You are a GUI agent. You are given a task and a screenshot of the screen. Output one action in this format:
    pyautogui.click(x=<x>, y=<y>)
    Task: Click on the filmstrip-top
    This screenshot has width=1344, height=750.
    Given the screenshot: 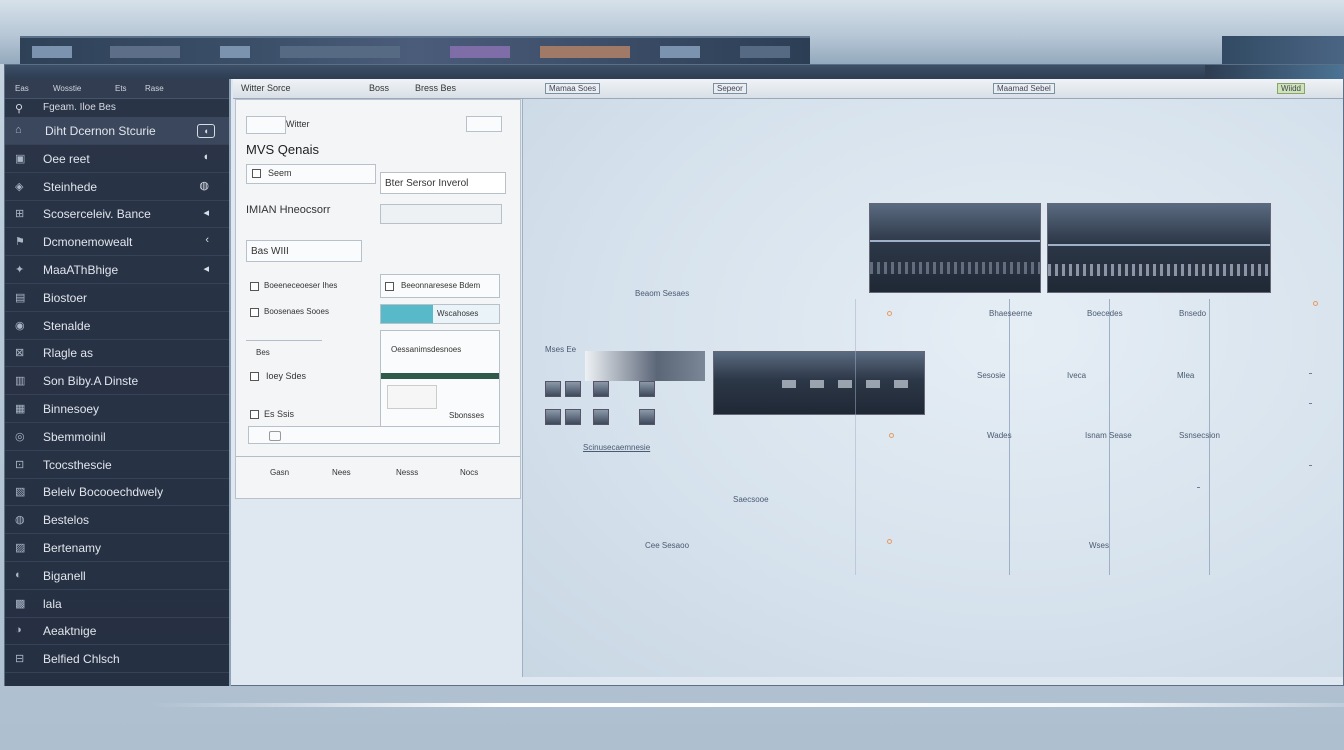 What is the action you would take?
    pyautogui.click(x=645, y=366)
    